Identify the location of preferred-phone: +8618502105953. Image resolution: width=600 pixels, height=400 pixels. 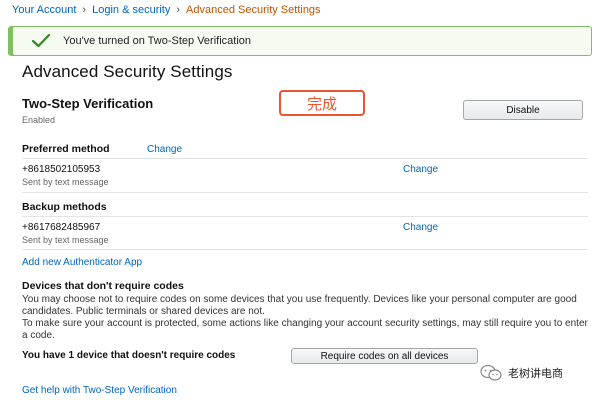
(61, 169).